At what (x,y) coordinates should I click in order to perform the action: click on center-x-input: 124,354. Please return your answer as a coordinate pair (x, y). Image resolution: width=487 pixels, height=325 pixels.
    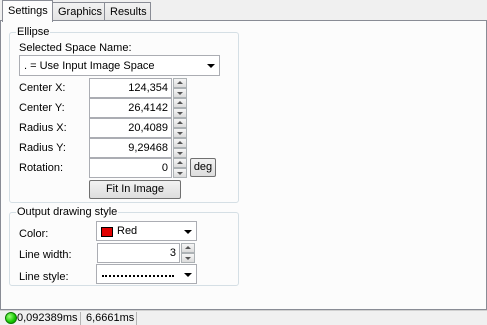
    Looking at the image, I should click on (130, 88).